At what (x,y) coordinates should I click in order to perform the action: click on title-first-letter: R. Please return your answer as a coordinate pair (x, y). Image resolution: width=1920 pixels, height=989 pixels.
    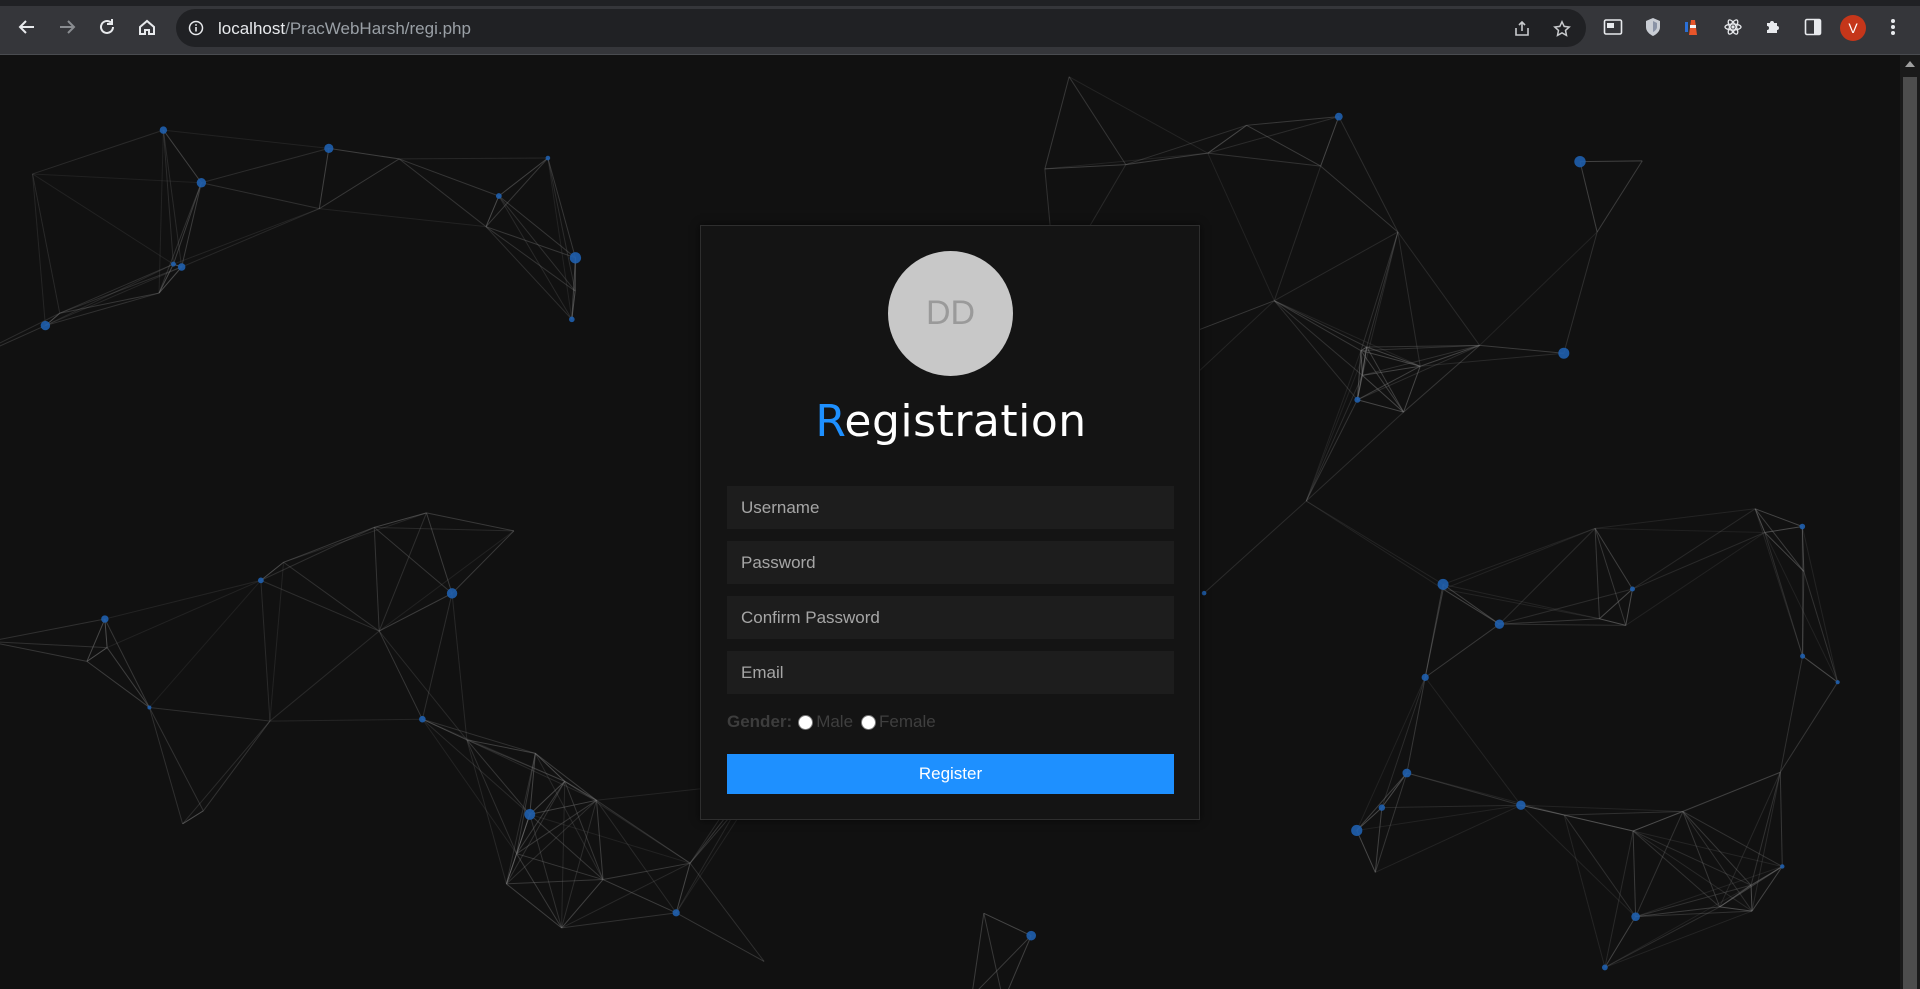
    Looking at the image, I should click on (830, 421).